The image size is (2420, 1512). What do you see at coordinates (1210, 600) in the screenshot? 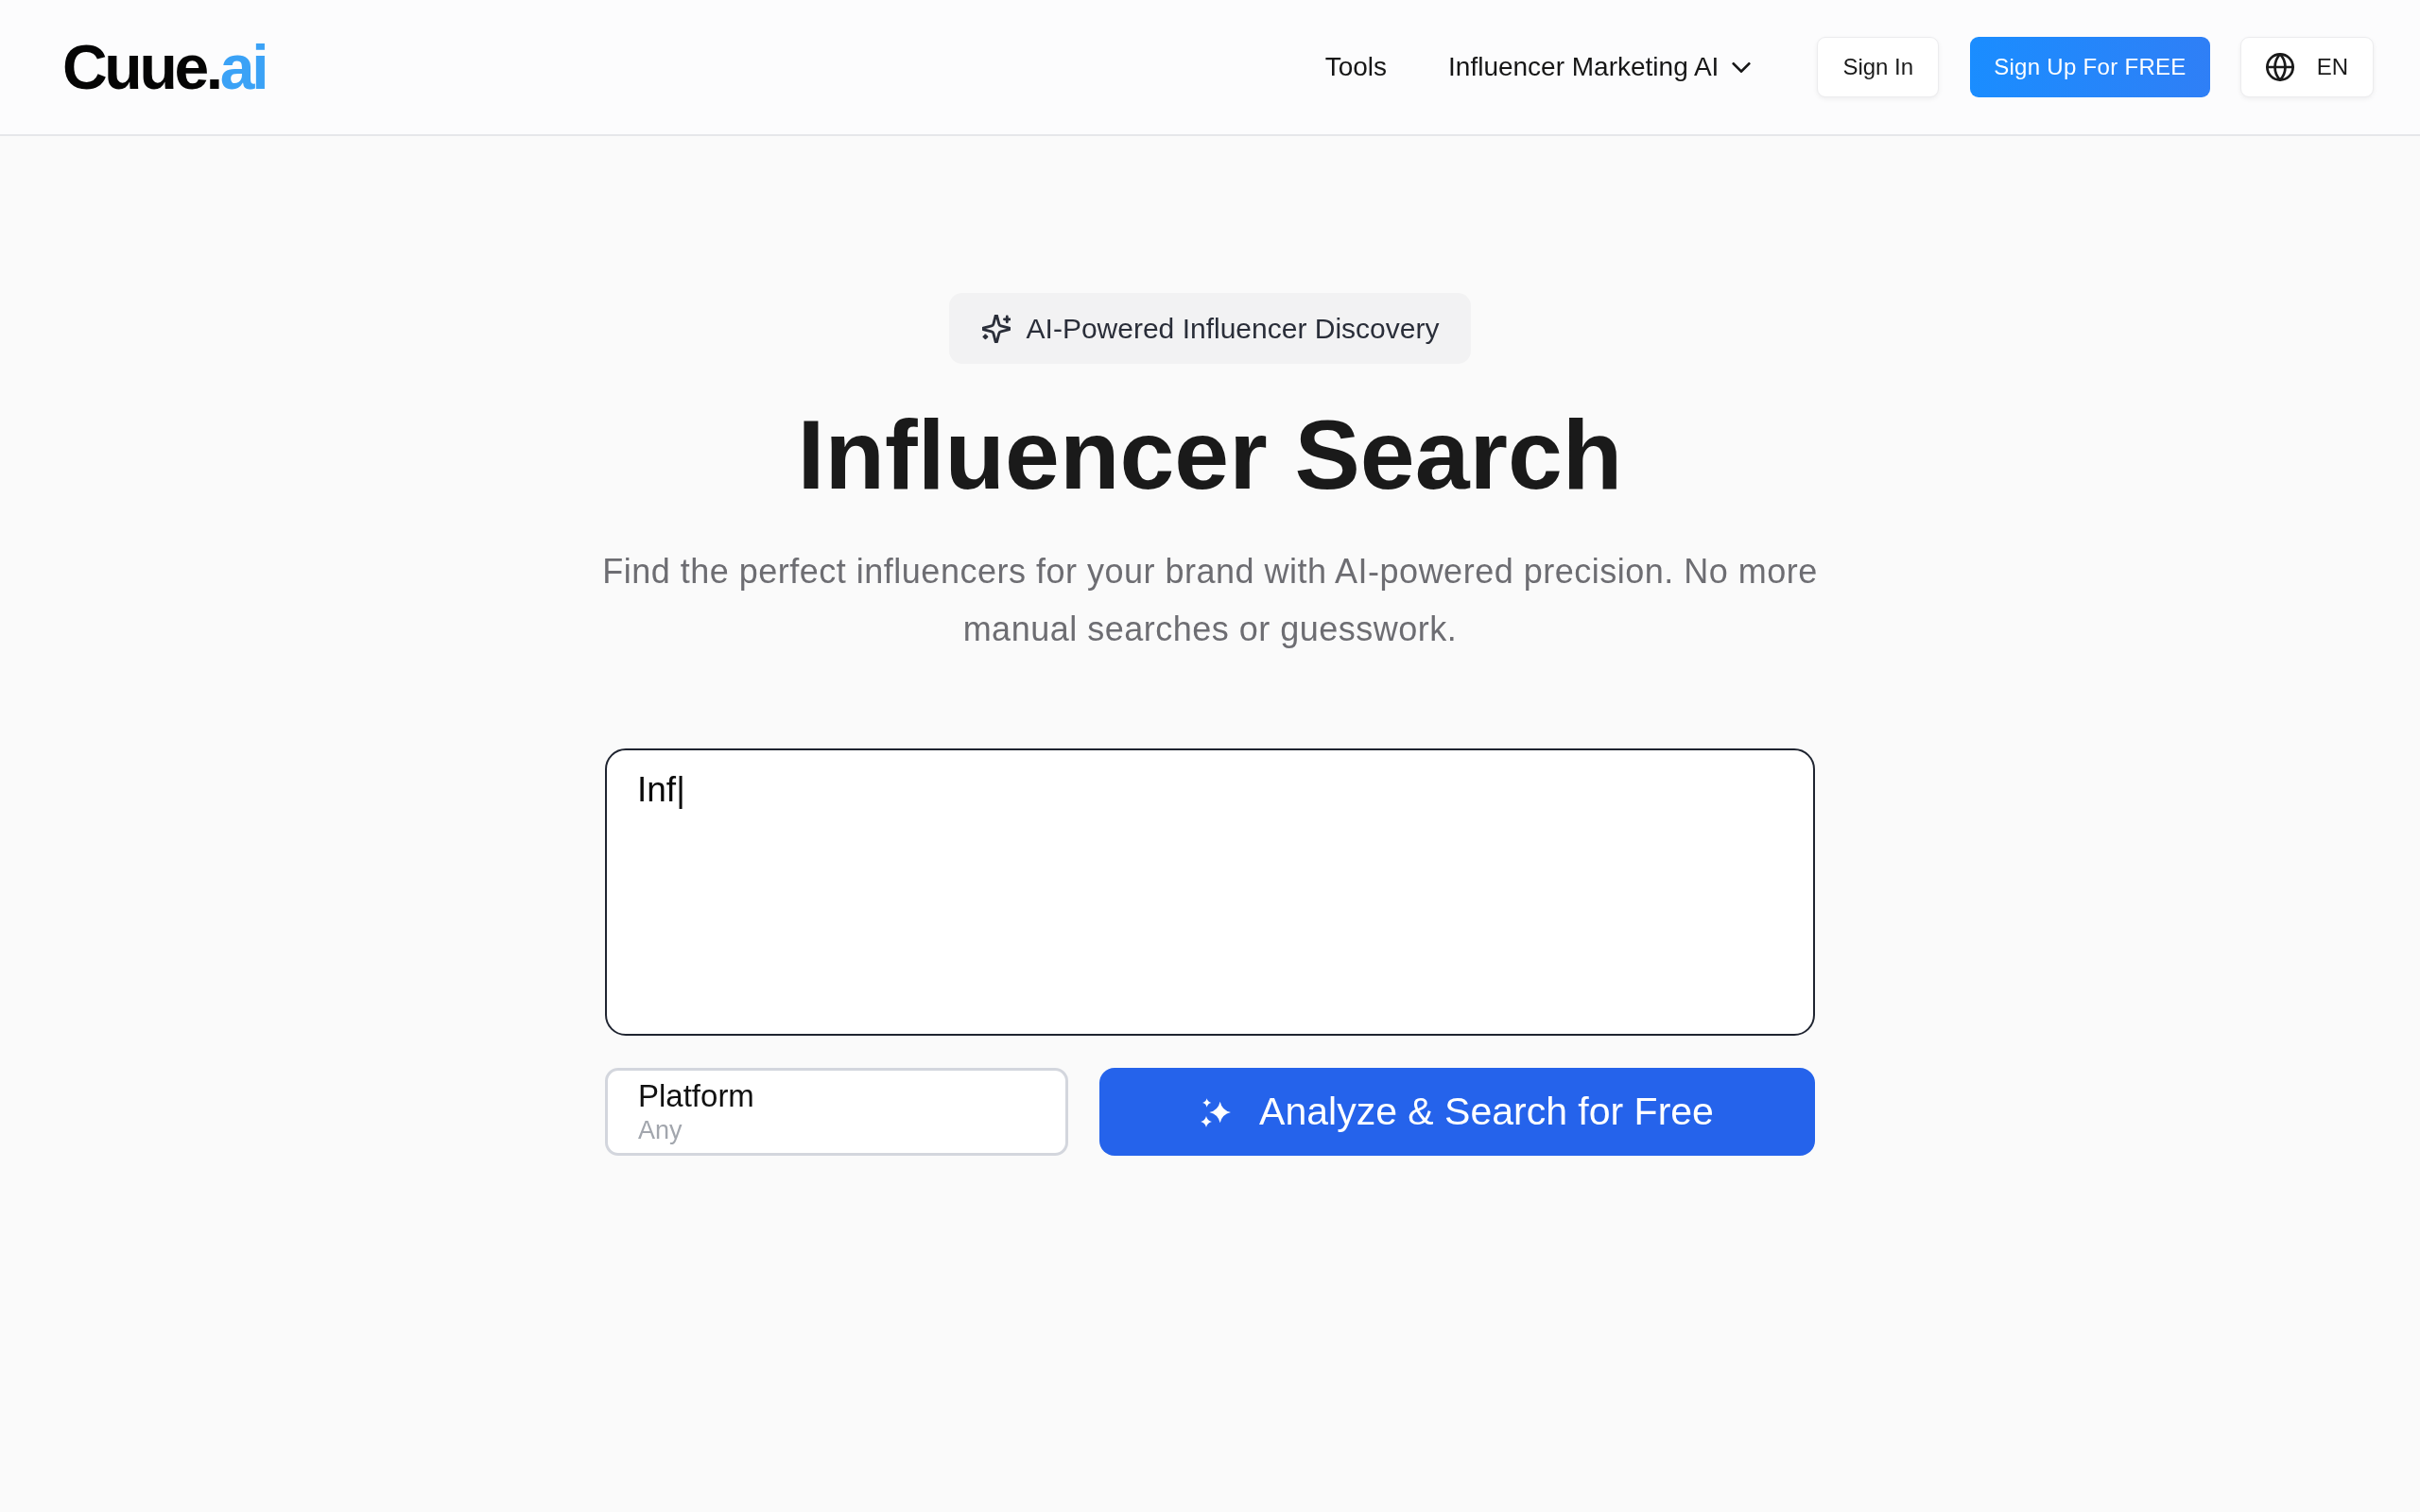
I see `subtitle: Find the perfect influencers for your brand with AI-powered precision. No more manual searches or guesswork.` at bounding box center [1210, 600].